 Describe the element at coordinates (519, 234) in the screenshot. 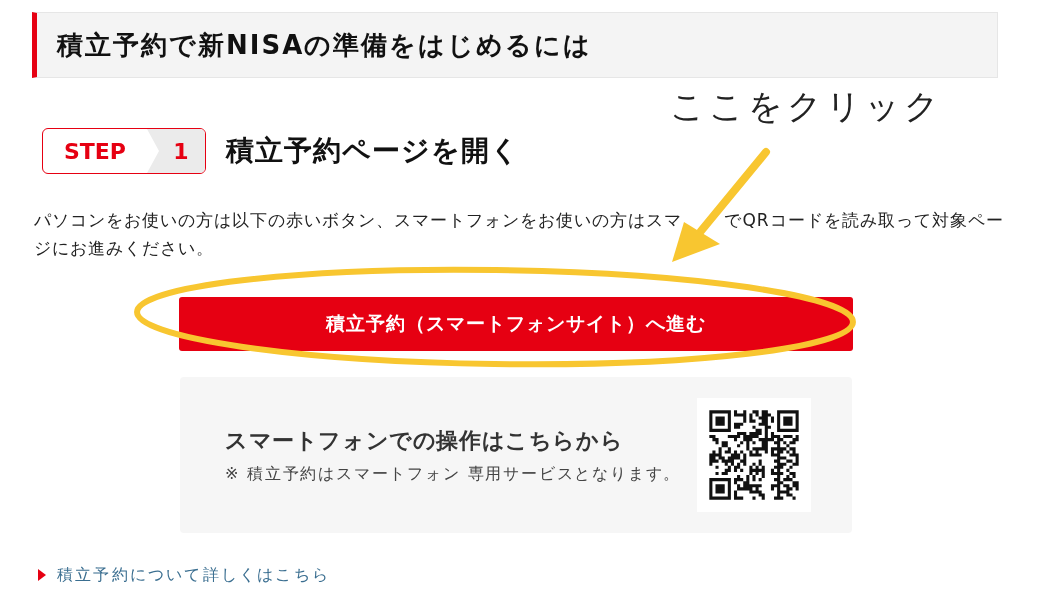

I see `instruction-text: パソコンをお使いの方は以下の赤いボタン、スマートフォンをお使いの方はスマ でQRコードを読み取って対象ページにお進みください。` at that location.